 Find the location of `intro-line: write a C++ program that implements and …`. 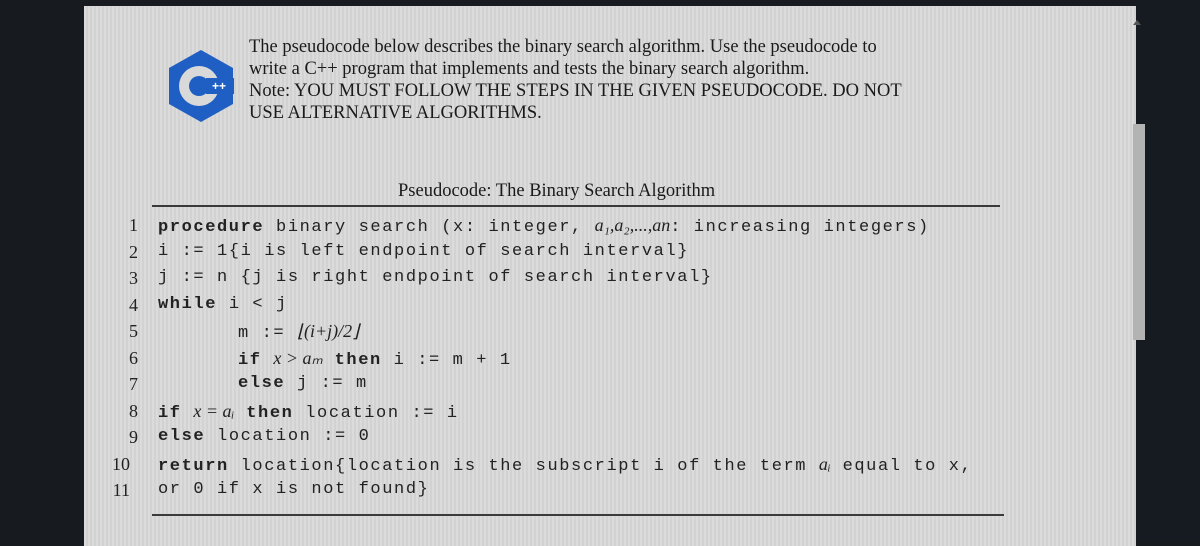

intro-line: write a C++ program that implements and … is located at coordinates (529, 69).